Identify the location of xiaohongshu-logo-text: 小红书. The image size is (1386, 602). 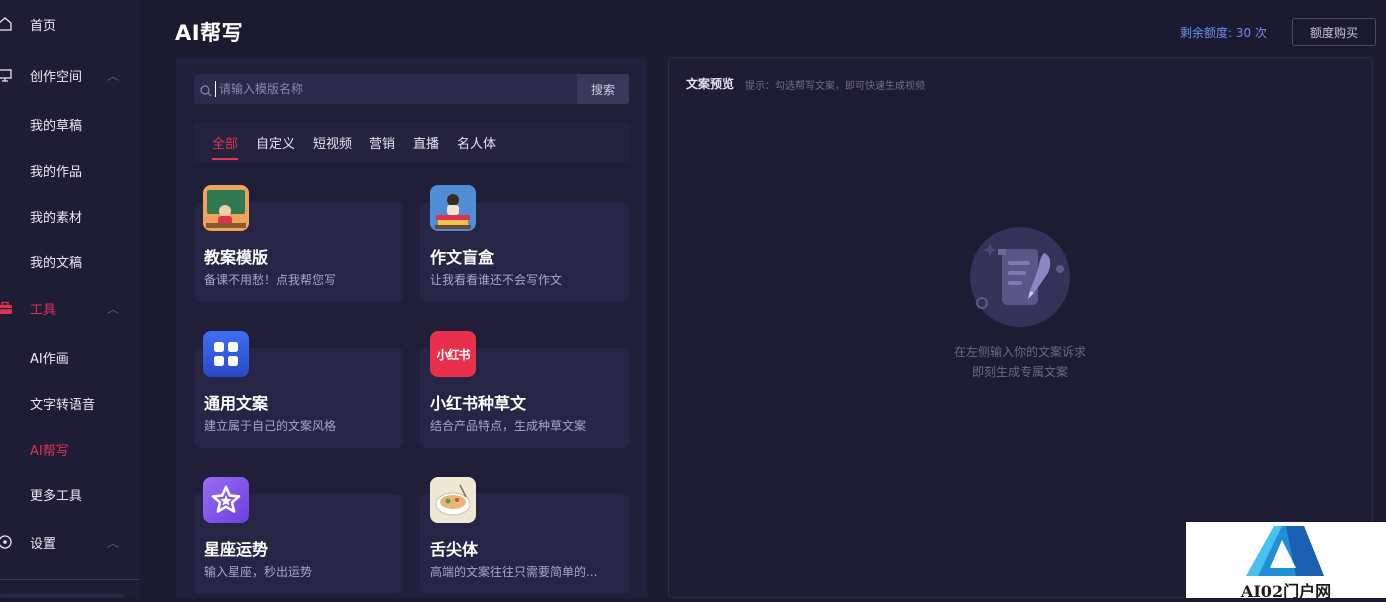
(453, 354).